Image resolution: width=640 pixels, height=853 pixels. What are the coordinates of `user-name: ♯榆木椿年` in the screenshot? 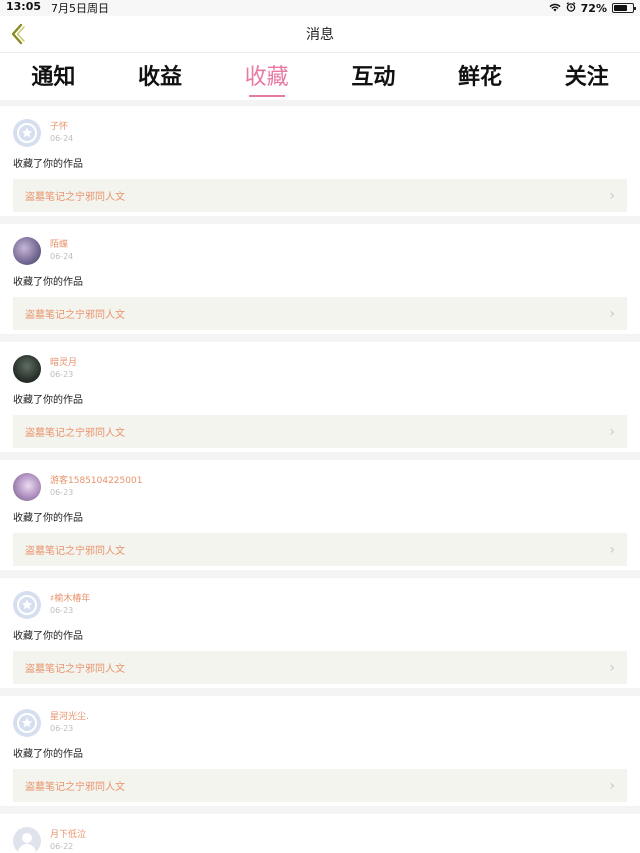 It's located at (70, 599).